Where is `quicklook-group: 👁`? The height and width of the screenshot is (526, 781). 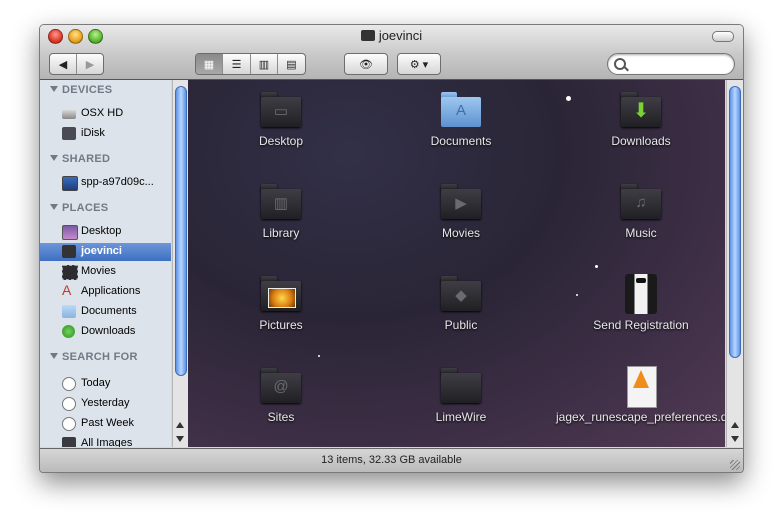
quicklook-group: 👁 is located at coordinates (366, 64).